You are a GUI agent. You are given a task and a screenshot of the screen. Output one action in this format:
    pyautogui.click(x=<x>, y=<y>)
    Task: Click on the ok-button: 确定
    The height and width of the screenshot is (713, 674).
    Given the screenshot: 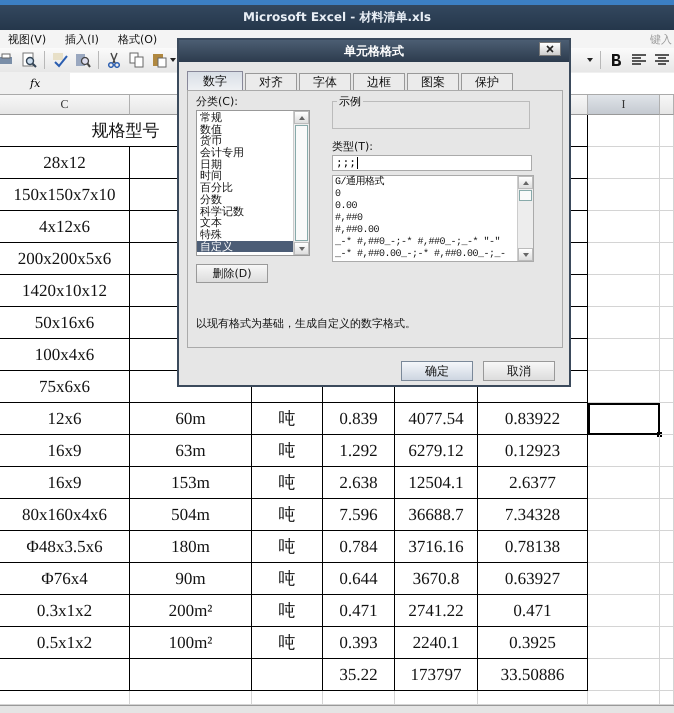 What is the action you would take?
    pyautogui.click(x=437, y=371)
    